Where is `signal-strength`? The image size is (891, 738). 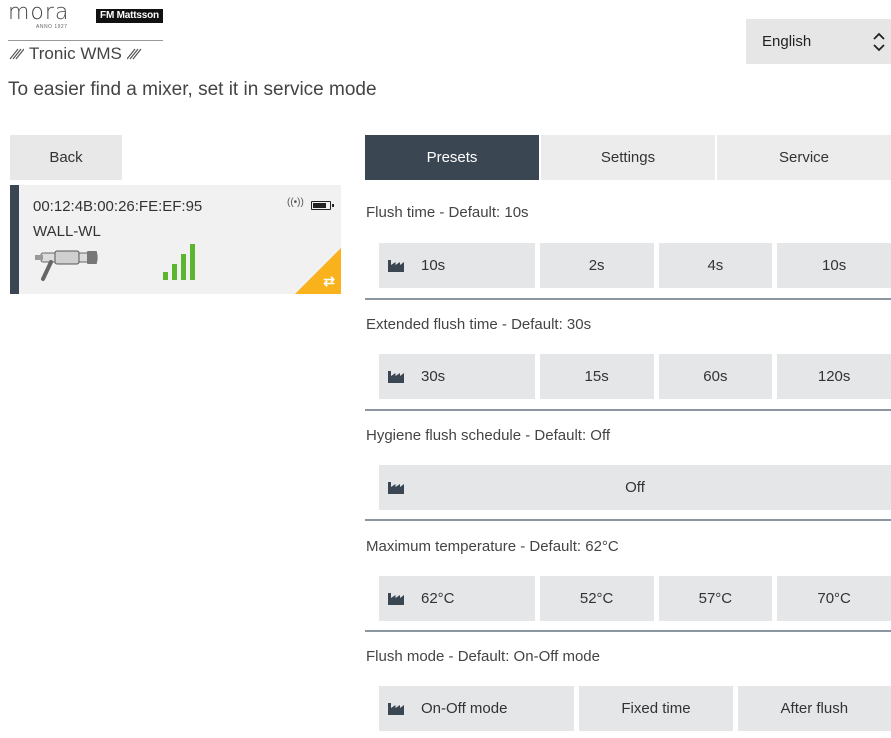
signal-strength is located at coordinates (179, 262).